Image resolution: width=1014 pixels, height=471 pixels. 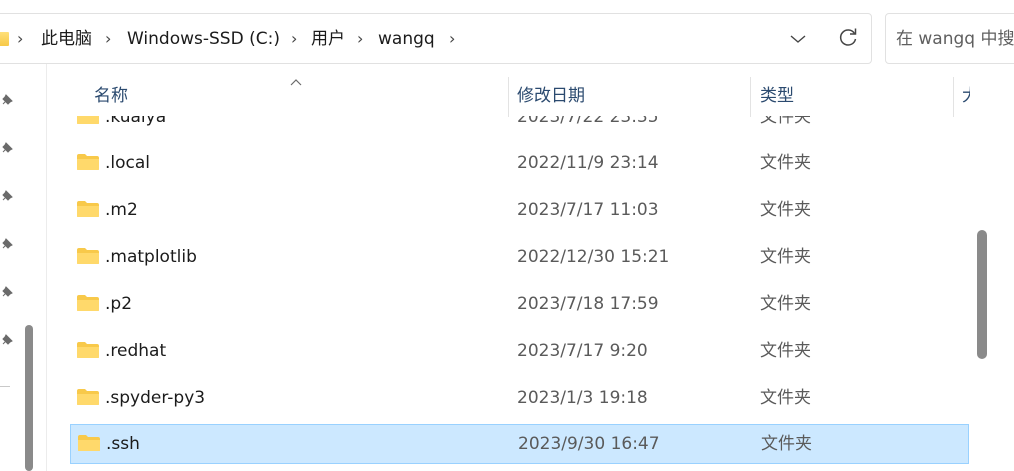 I want to click on refresh-button, so click(x=848, y=39).